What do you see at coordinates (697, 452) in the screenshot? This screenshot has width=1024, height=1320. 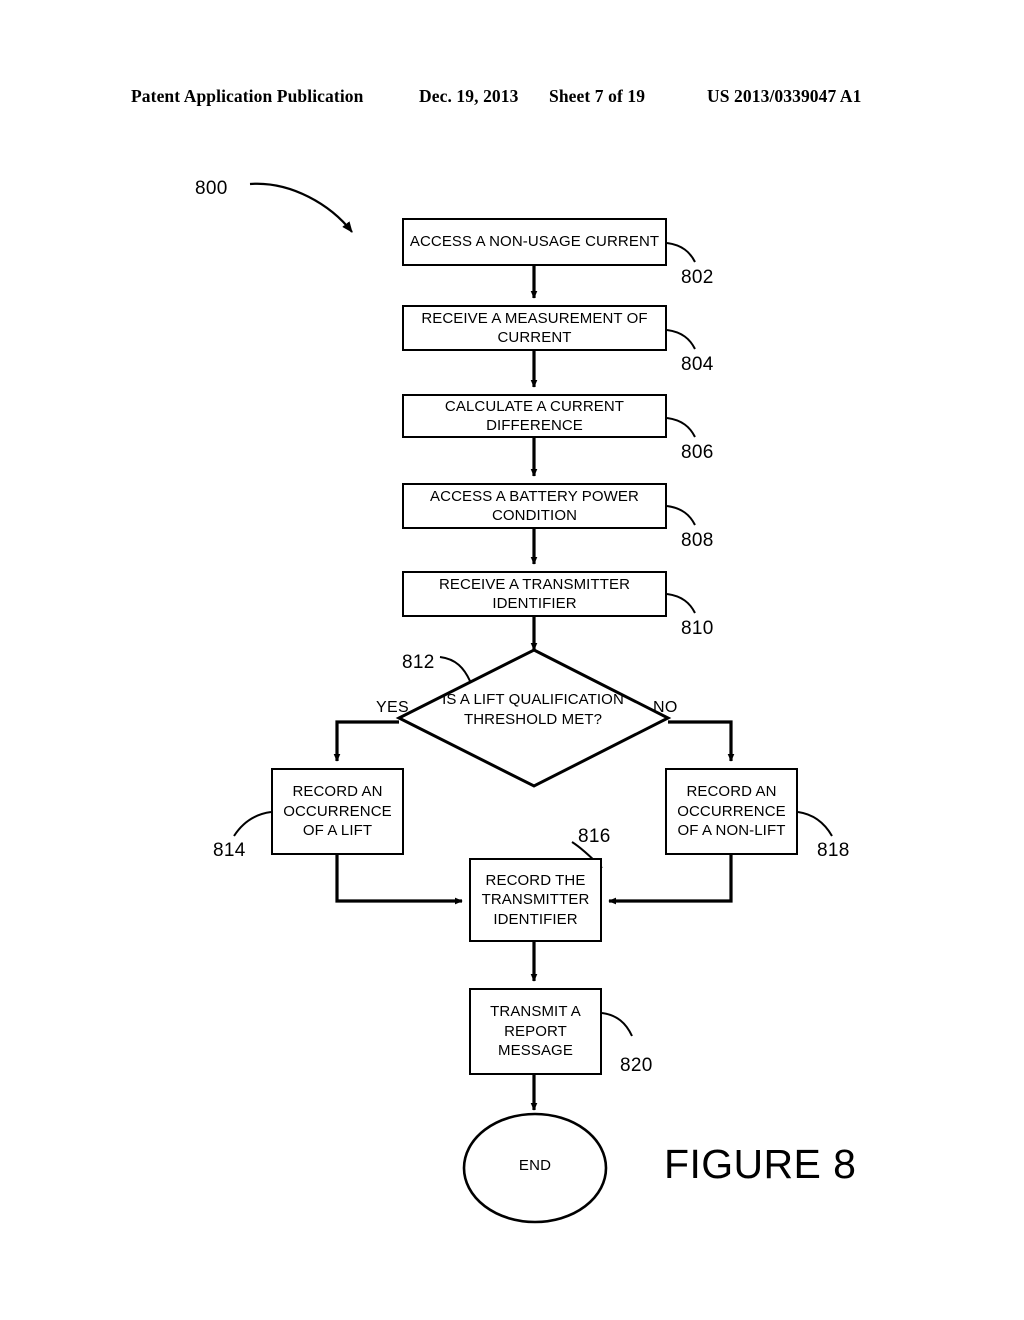 I see `reference-numeral-806: 806` at bounding box center [697, 452].